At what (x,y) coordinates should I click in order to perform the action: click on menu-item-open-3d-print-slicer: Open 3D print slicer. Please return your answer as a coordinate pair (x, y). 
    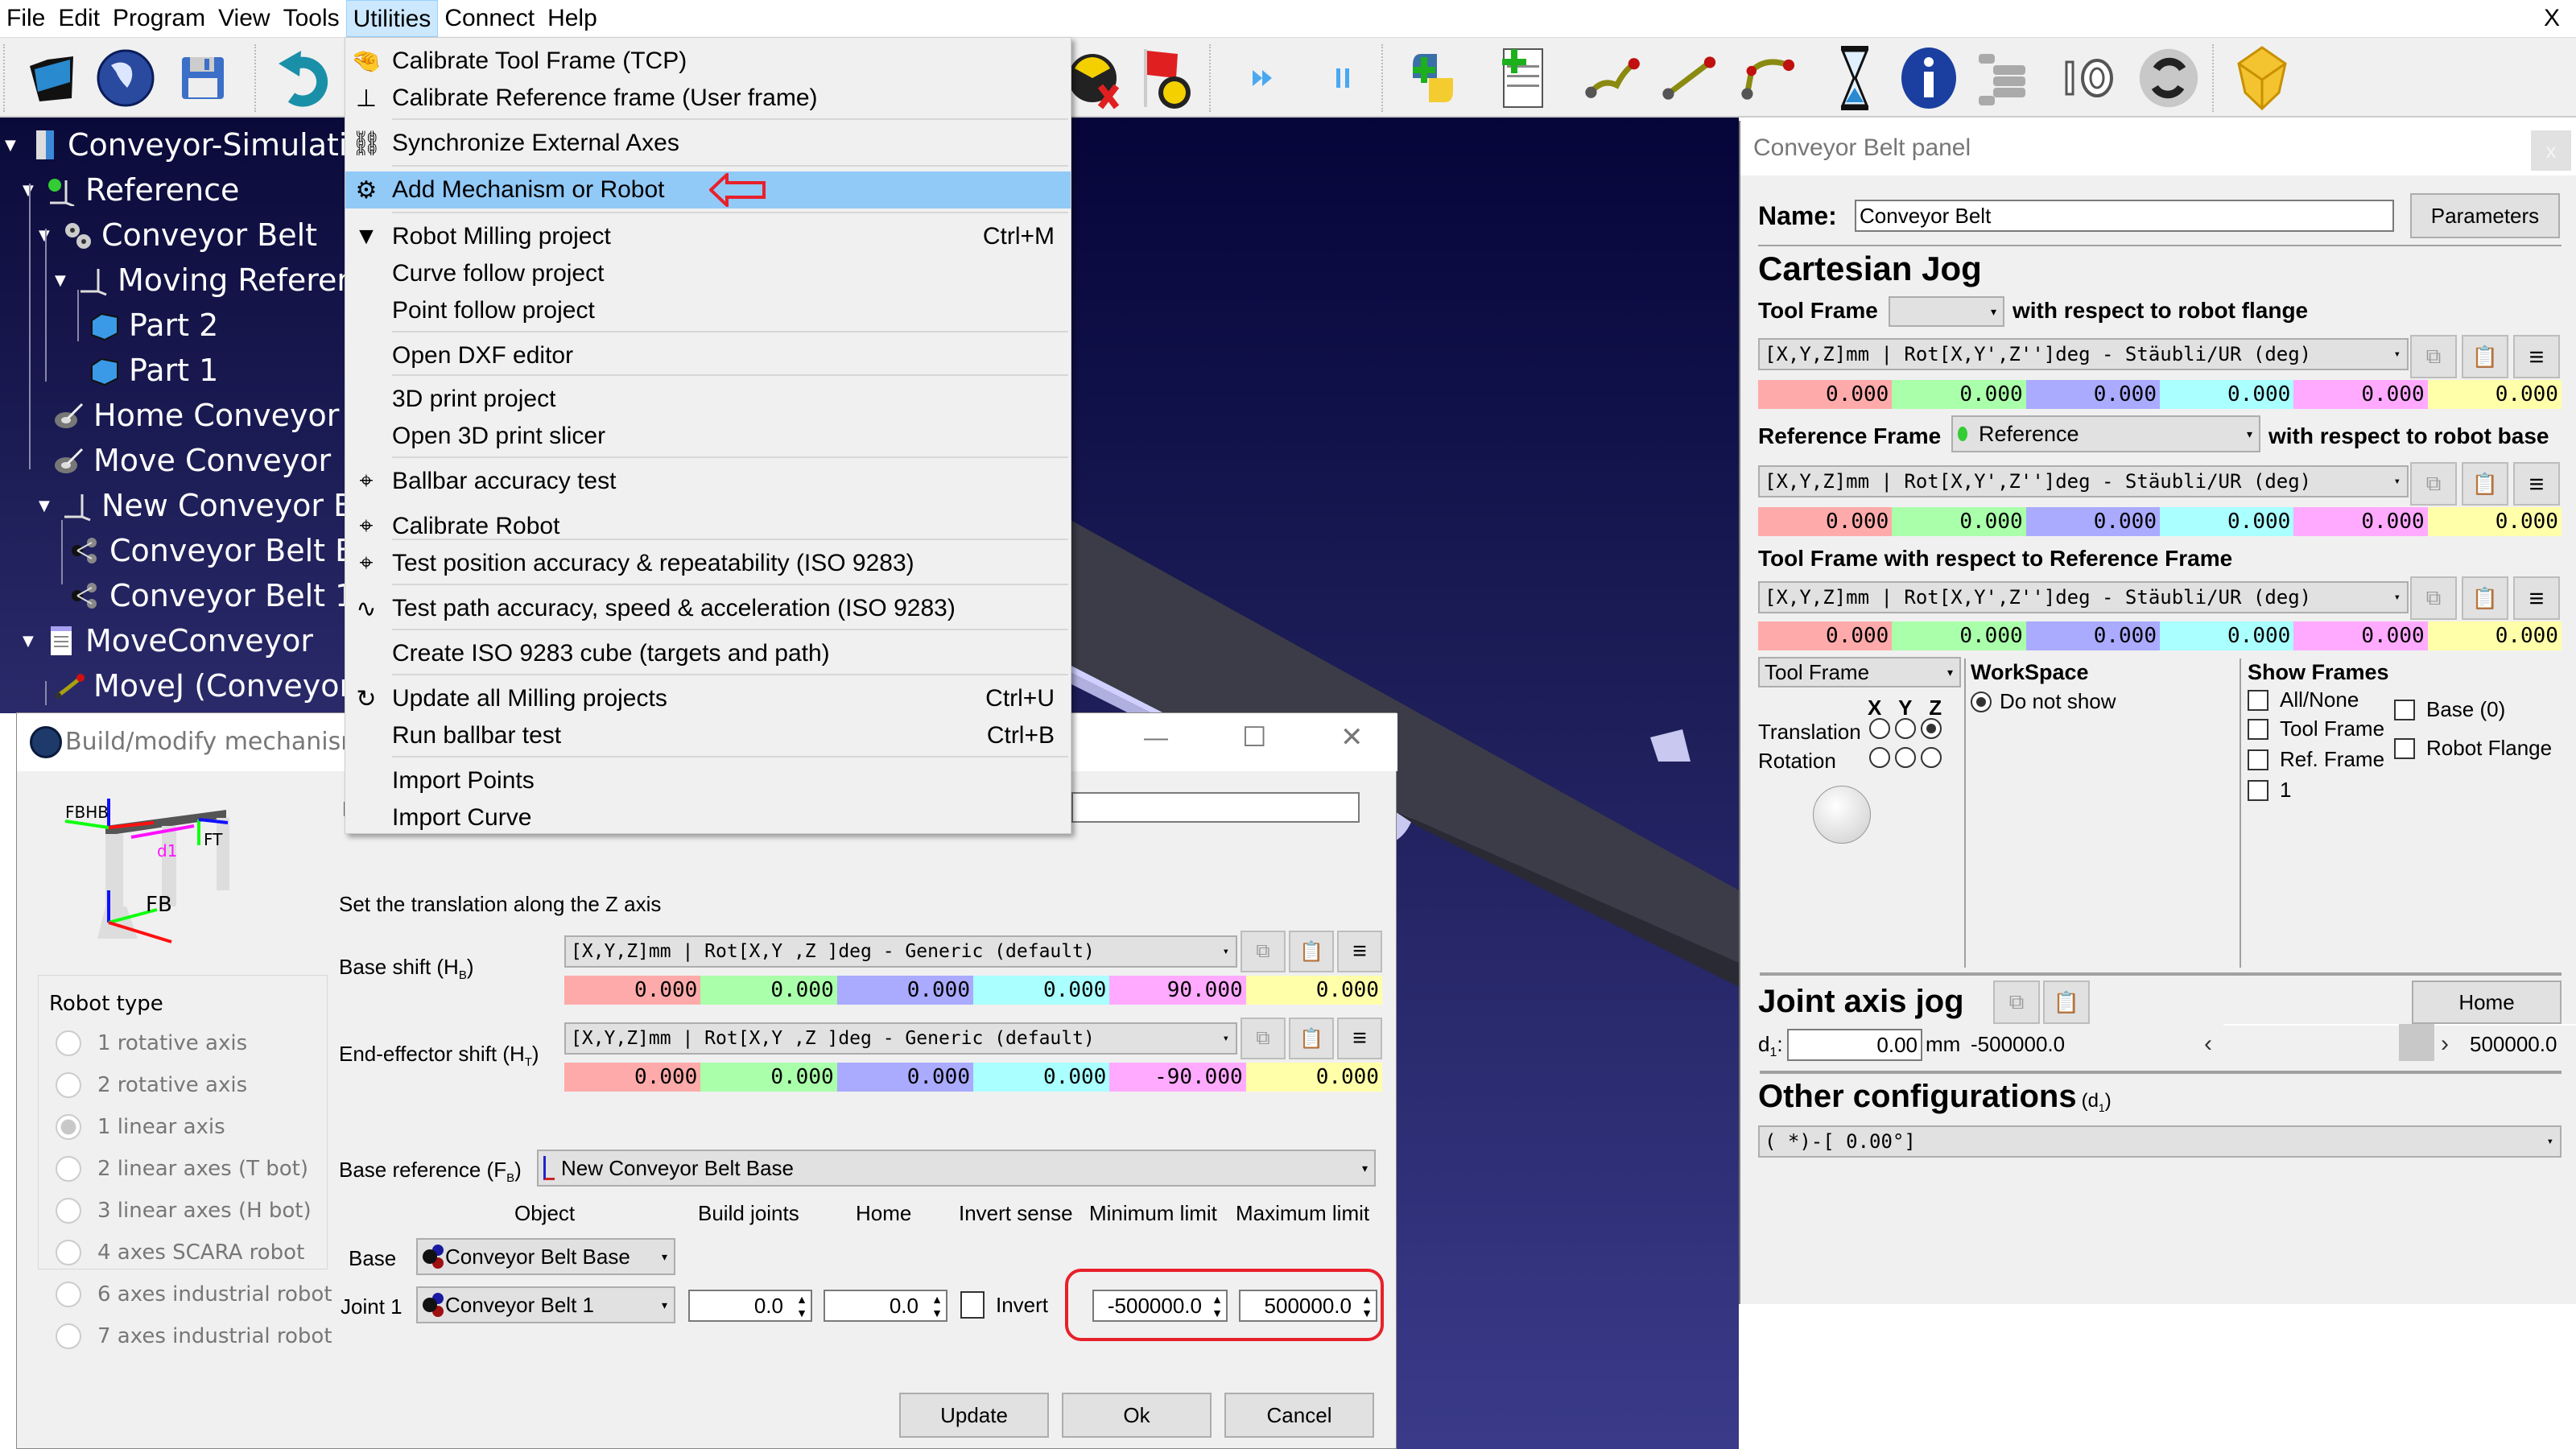
    Looking at the image, I should click on (708, 436).